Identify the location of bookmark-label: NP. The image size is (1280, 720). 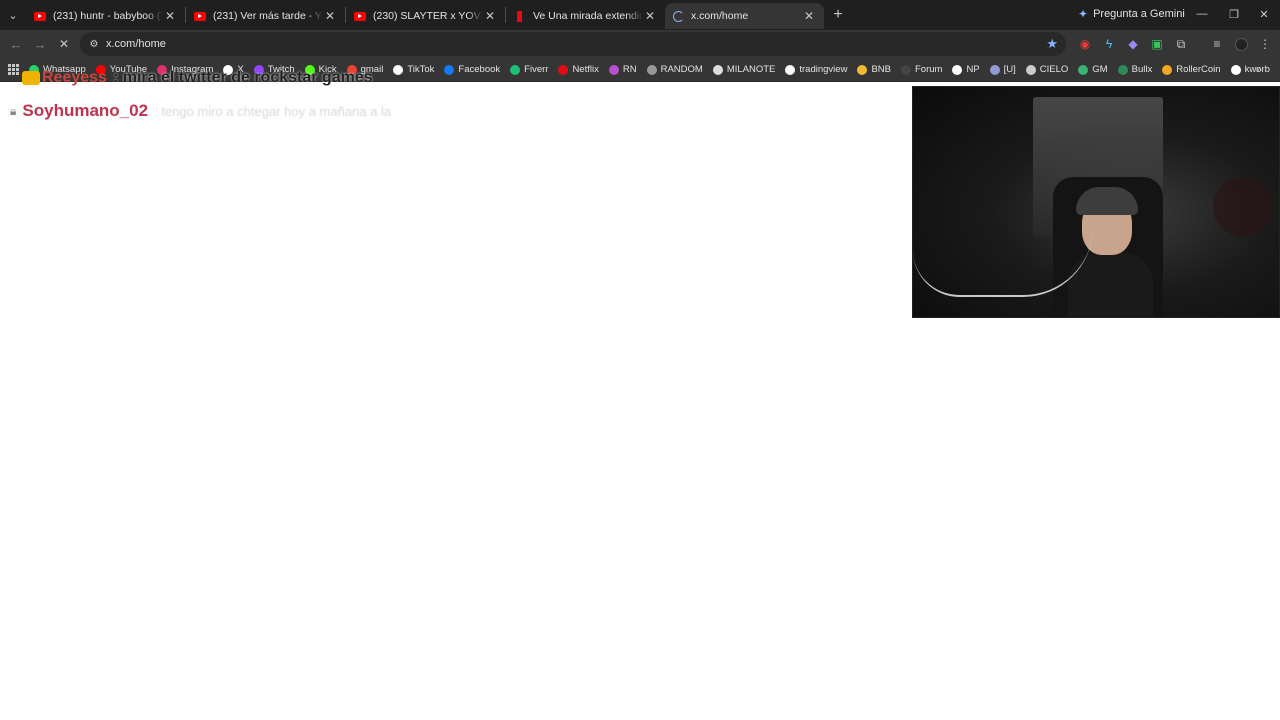
(973, 69).